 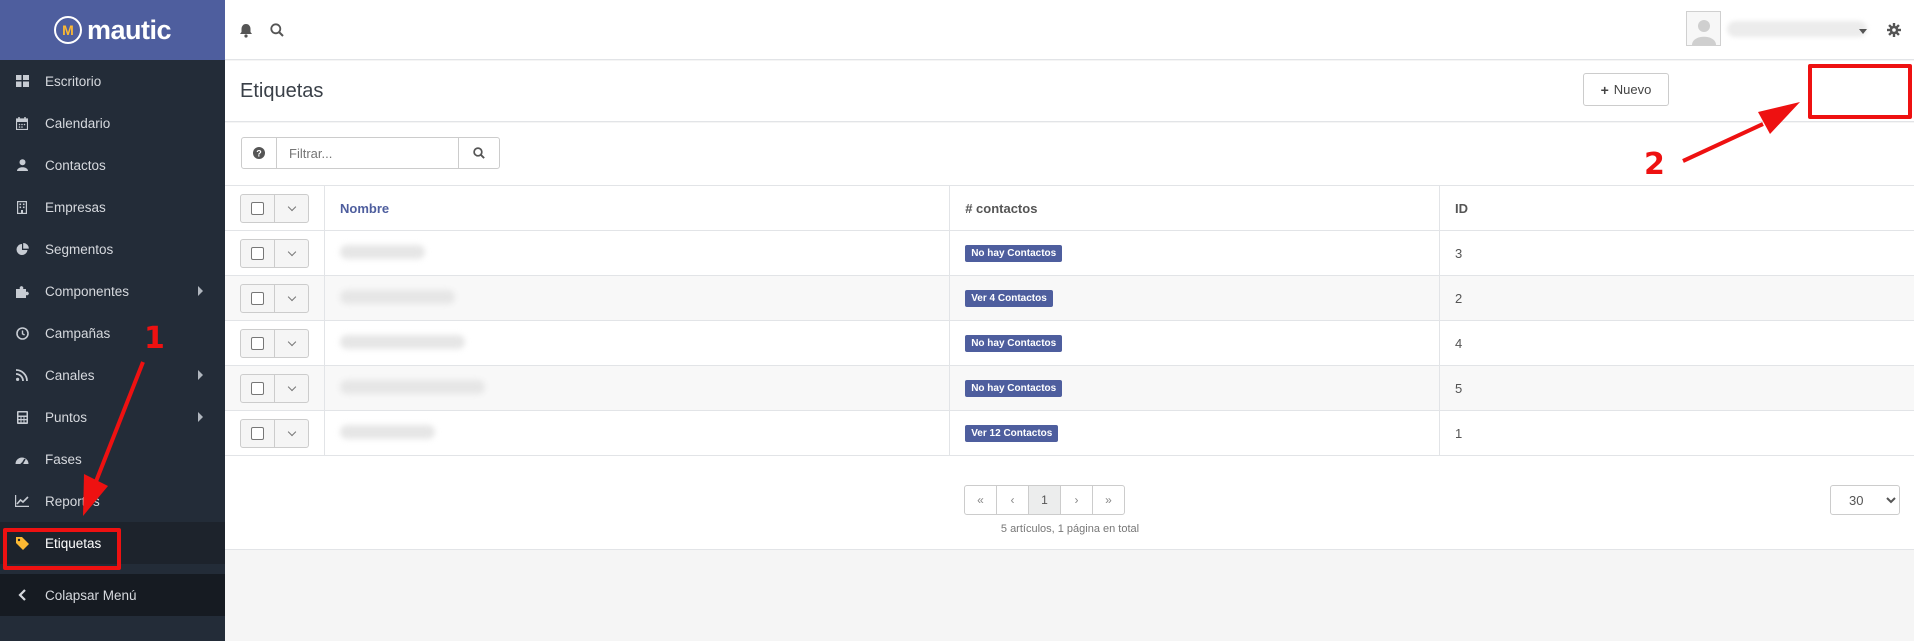 I want to click on next-page-button: ›, so click(x=1076, y=500).